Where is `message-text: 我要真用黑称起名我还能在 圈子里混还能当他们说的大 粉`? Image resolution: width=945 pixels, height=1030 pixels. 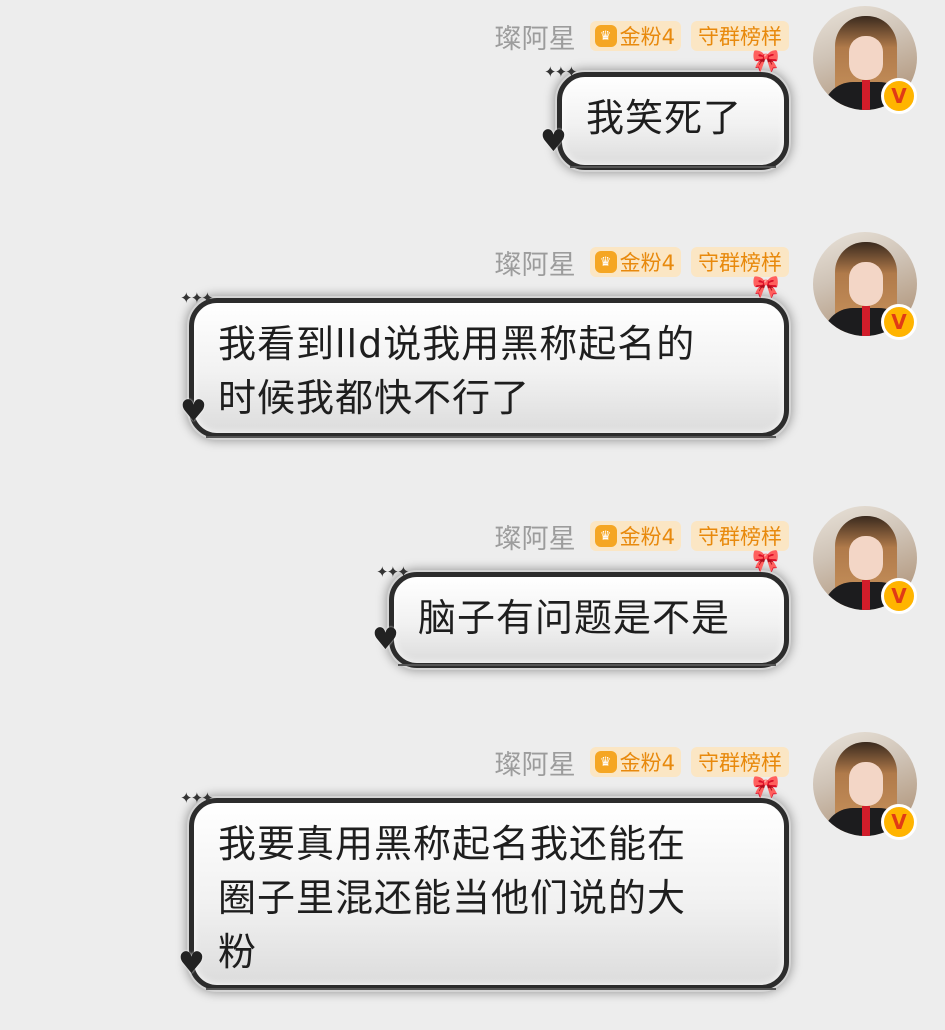
message-text: 我要真用黑称起名我还能在 圈子里混还能当他们说的大 粉 is located at coordinates (452, 898).